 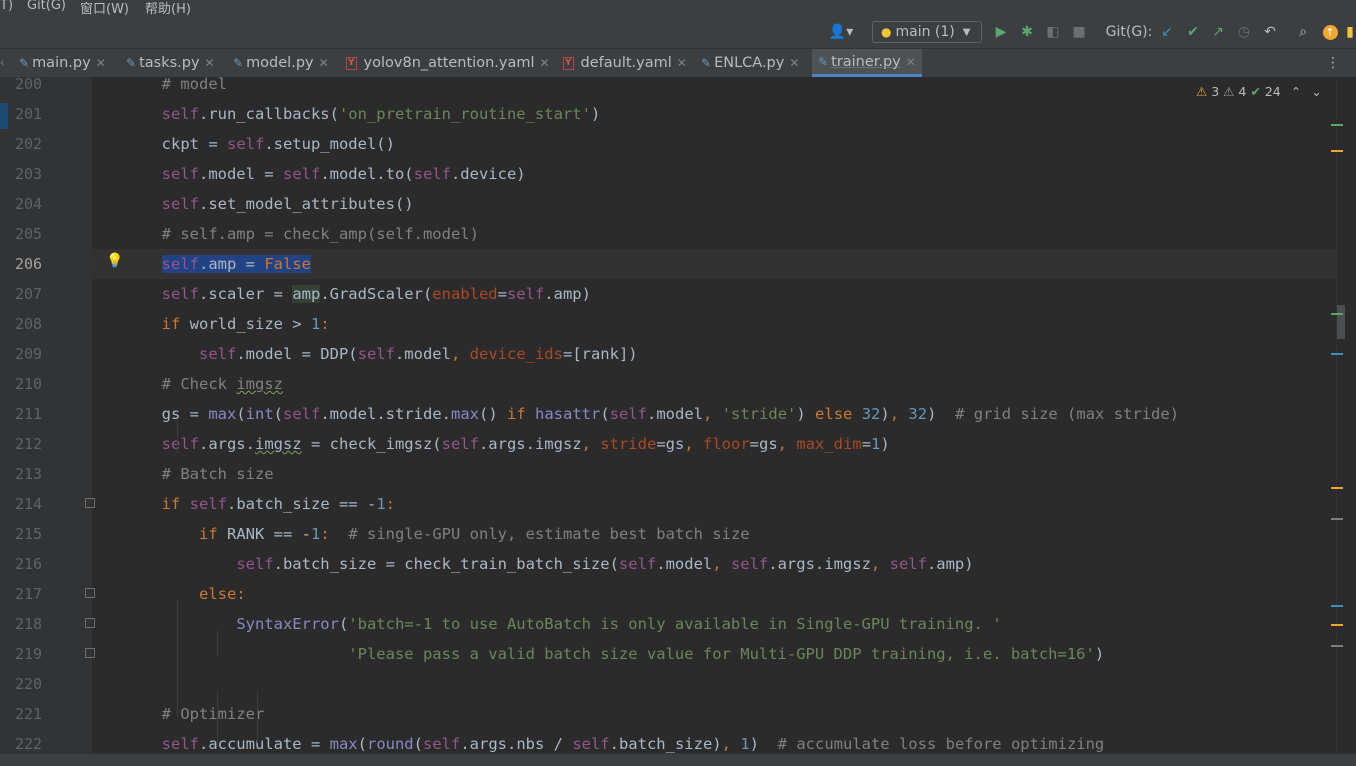 What do you see at coordinates (6, 6) in the screenshot?
I see `menu-item-tools: T)` at bounding box center [6, 6].